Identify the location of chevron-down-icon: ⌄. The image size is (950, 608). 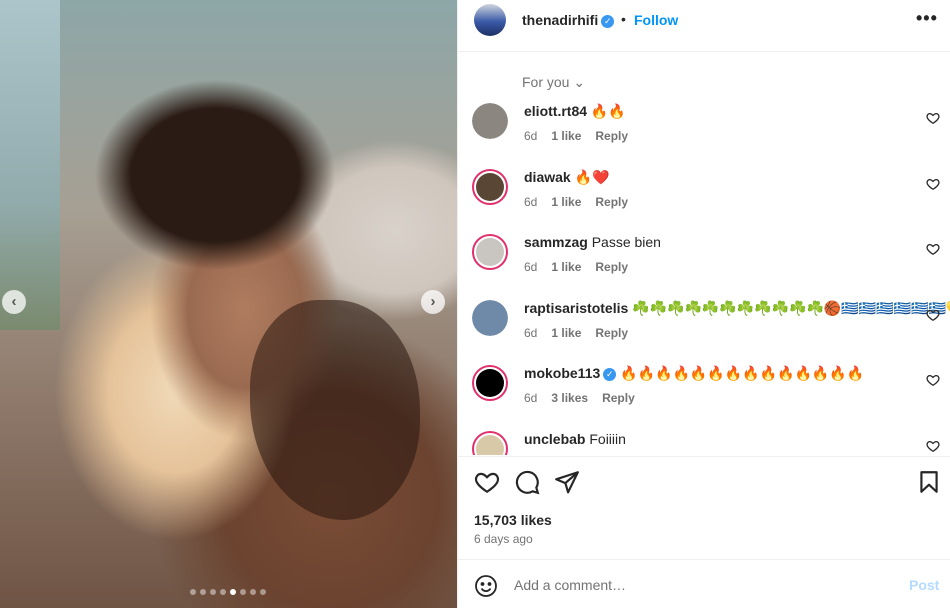
(579, 82).